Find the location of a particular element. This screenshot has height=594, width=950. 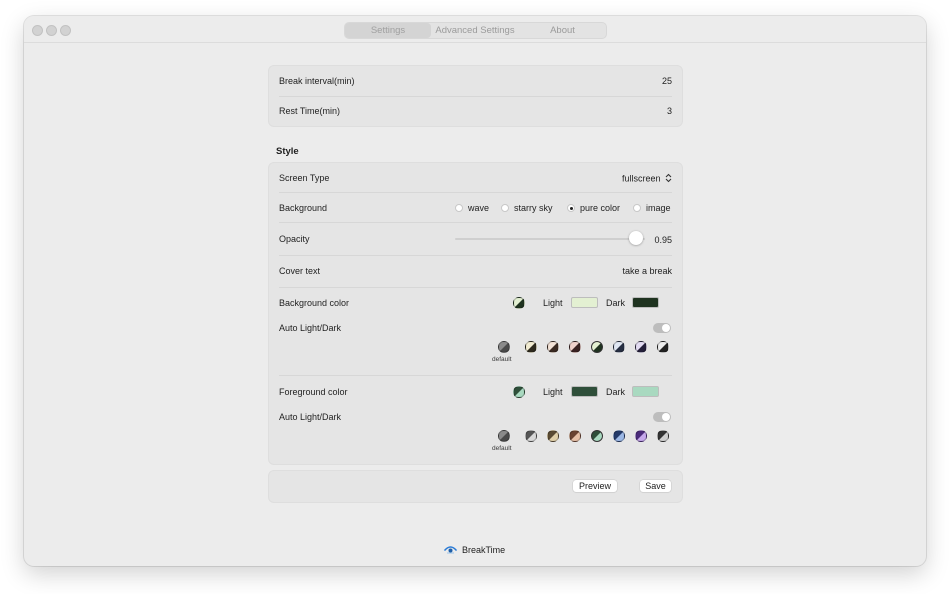

opacity-value: 0.95 is located at coordinates (663, 240).